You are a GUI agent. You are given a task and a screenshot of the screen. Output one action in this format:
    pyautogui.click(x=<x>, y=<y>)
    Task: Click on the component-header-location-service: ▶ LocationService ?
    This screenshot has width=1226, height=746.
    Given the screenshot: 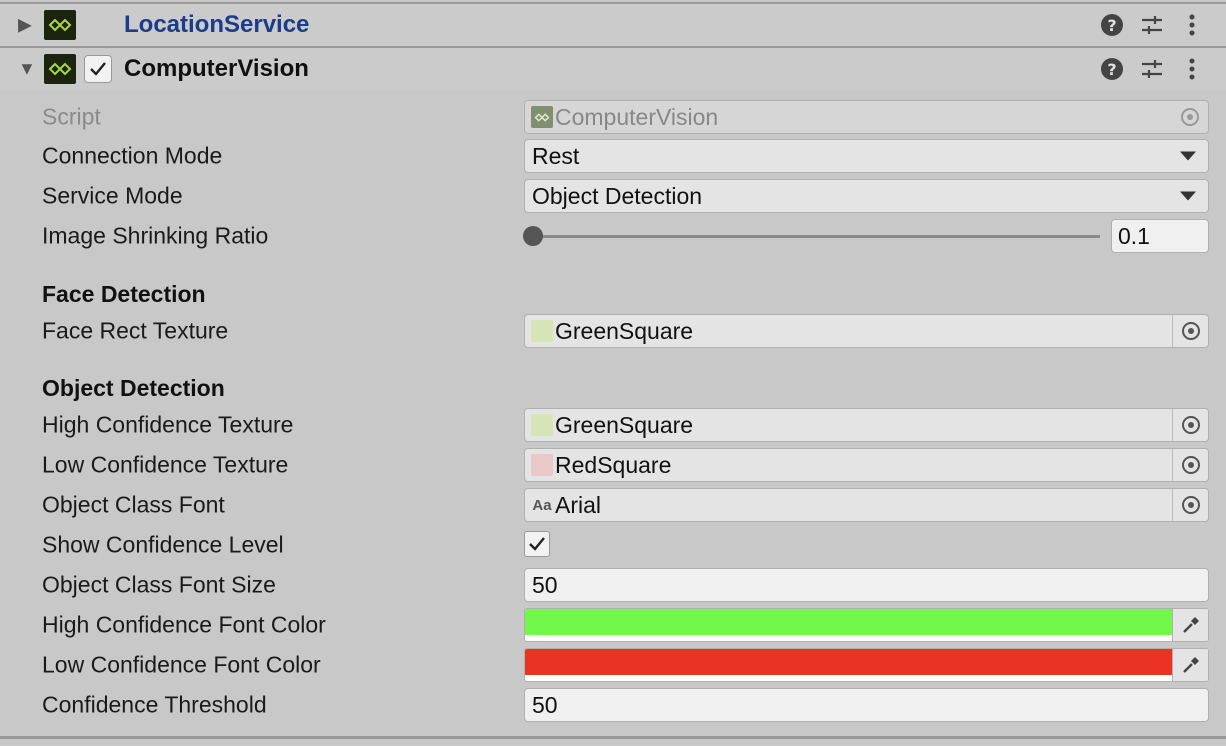 What is the action you would take?
    pyautogui.click(x=613, y=24)
    